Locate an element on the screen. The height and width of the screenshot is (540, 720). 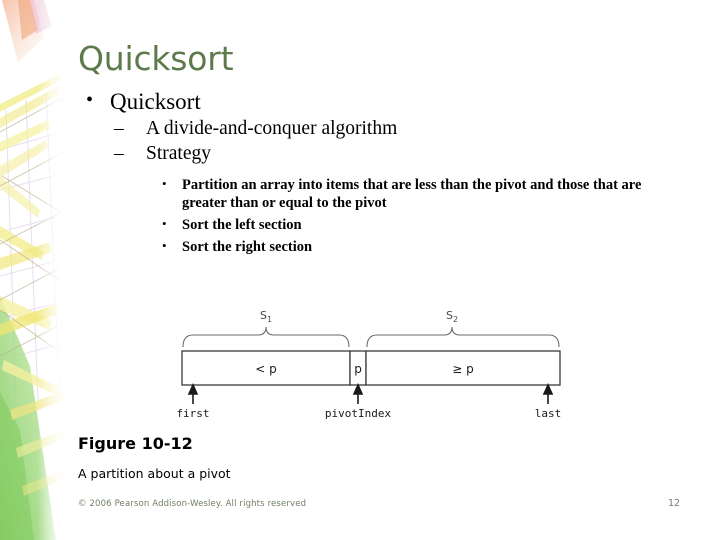
pointer-arrows is located at coordinates (370, 393).